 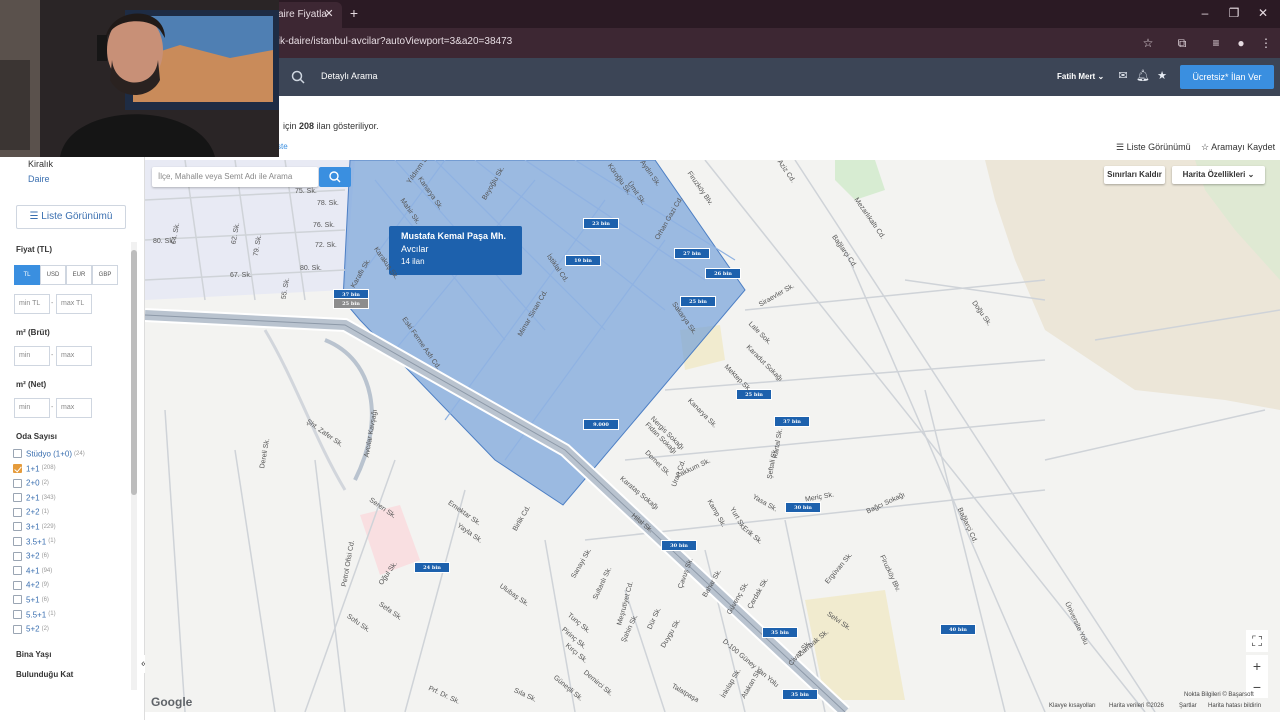 I want to click on street-label: 80. Sk., so click(x=164, y=241).